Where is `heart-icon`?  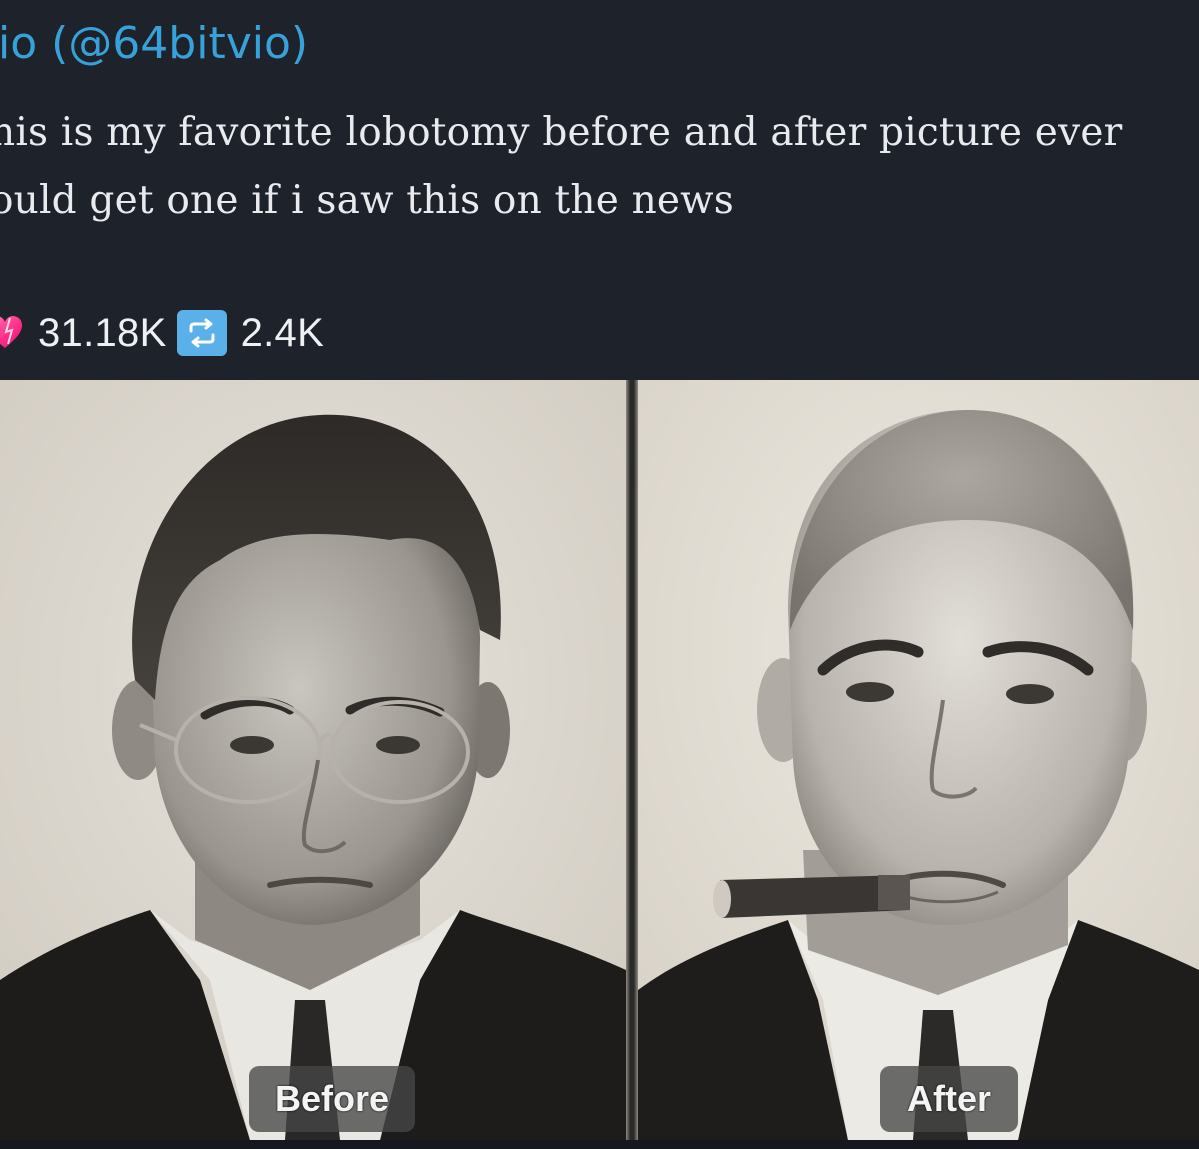 heart-icon is located at coordinates (12, 333).